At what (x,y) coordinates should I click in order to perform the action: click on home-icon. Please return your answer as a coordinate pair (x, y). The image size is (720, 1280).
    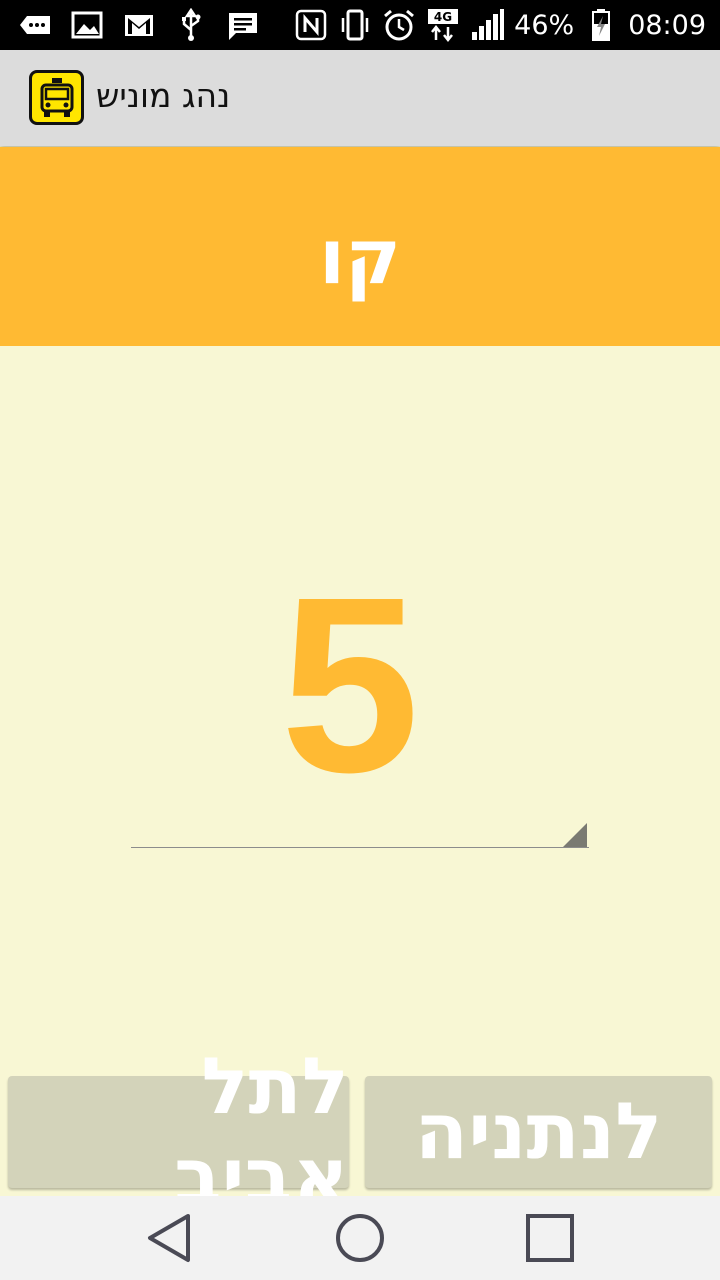
    Looking at the image, I should click on (360, 1238).